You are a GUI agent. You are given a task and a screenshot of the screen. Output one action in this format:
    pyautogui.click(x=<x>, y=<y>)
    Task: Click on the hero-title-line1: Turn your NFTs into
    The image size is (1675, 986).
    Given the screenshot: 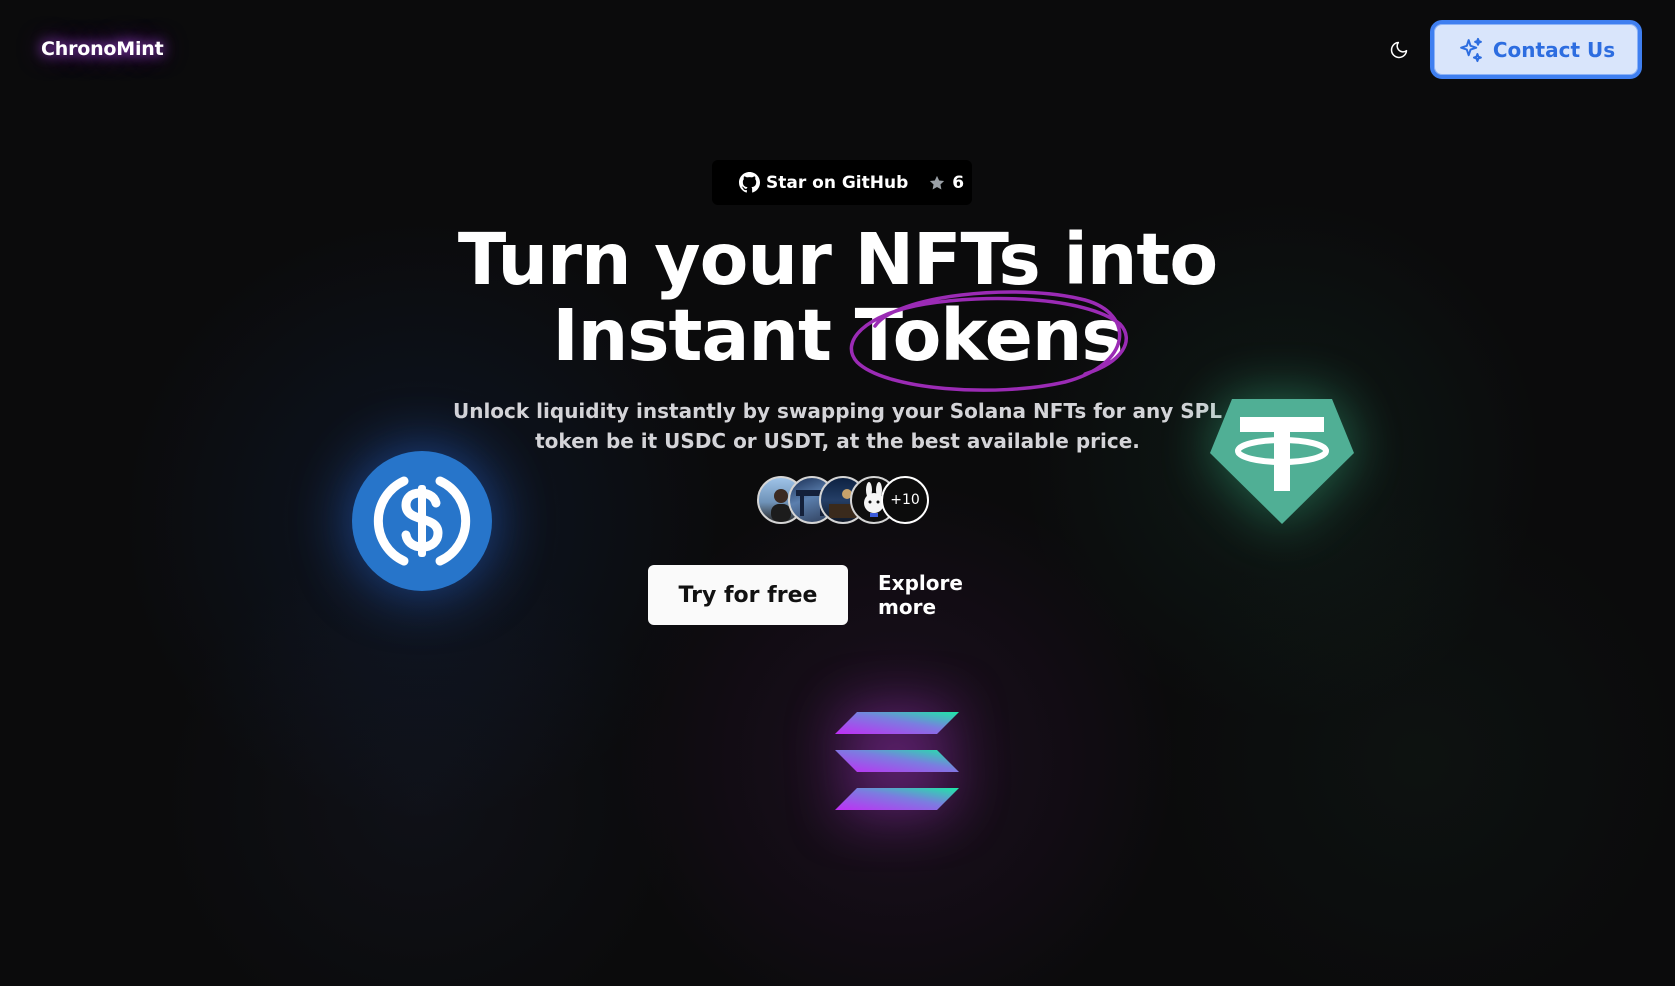 What is the action you would take?
    pyautogui.click(x=837, y=259)
    